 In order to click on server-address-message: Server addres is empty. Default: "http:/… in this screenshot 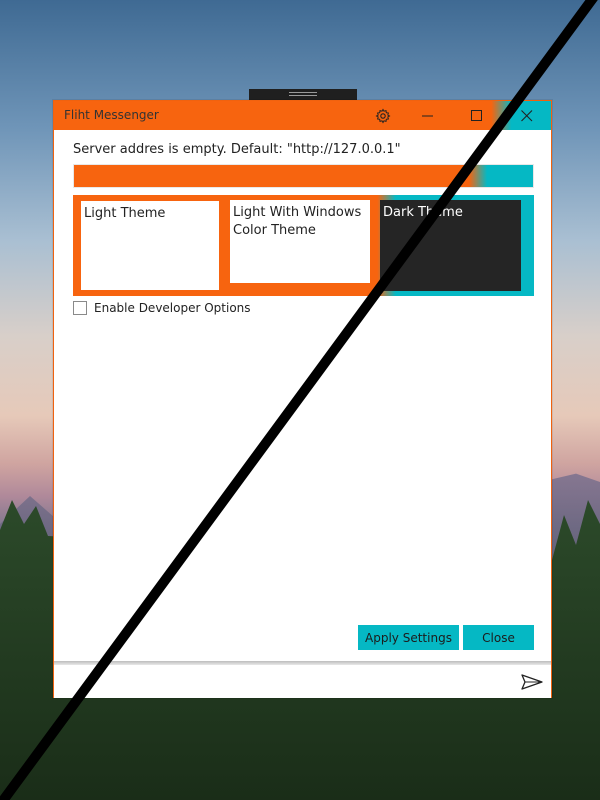, I will do `click(237, 149)`.